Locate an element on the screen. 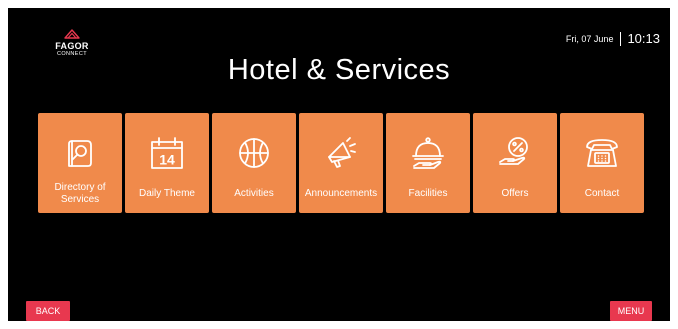  back-button: BACK is located at coordinates (48, 311).